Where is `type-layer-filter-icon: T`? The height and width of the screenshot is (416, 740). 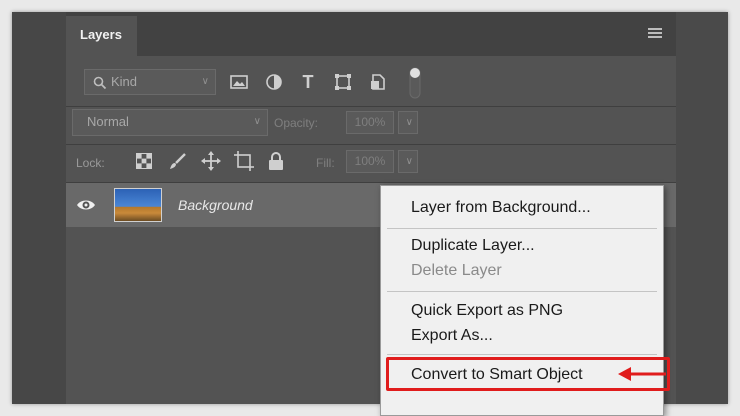
type-layer-filter-icon: T is located at coordinates (308, 82).